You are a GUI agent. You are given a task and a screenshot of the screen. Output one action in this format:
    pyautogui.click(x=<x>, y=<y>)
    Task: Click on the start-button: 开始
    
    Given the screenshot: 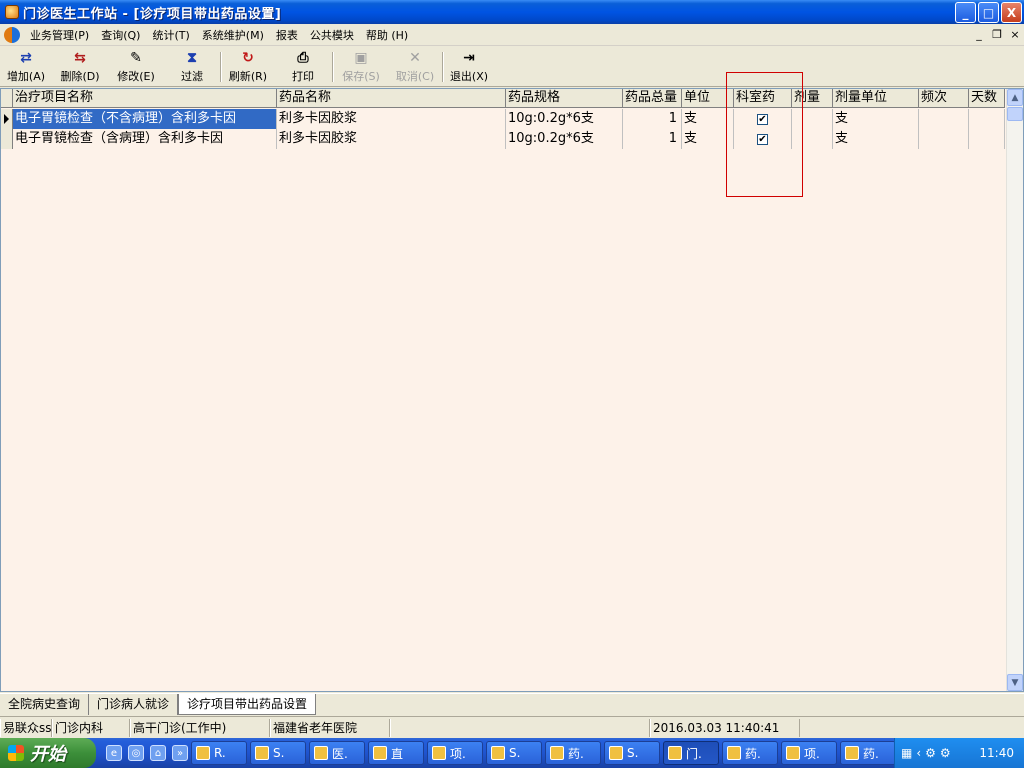 What is the action you would take?
    pyautogui.click(x=48, y=753)
    